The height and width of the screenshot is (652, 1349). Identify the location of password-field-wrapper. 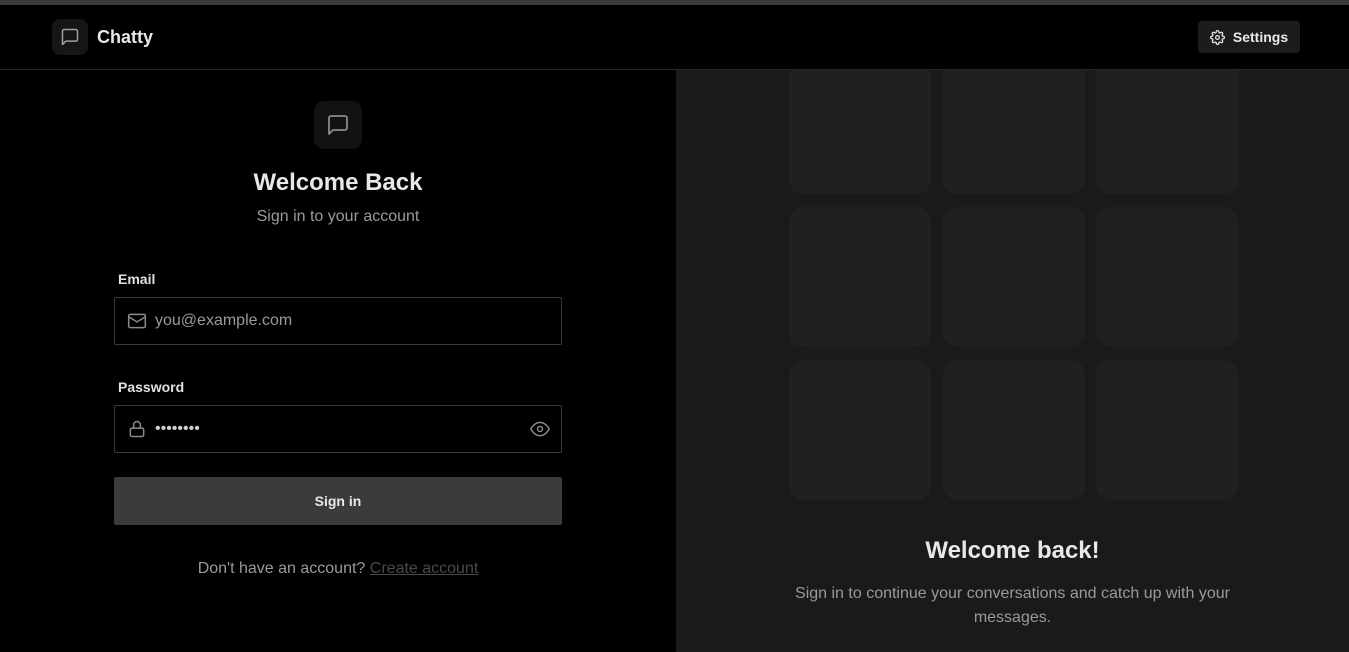
(338, 429).